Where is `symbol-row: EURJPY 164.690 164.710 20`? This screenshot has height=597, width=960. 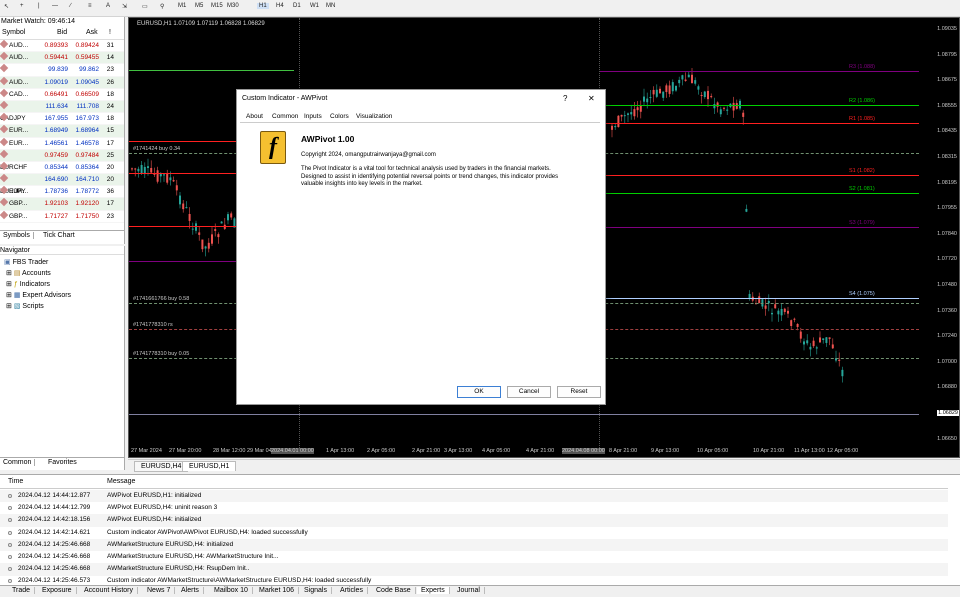 symbol-row: EURJPY 164.690 164.710 20 is located at coordinates (62, 184).